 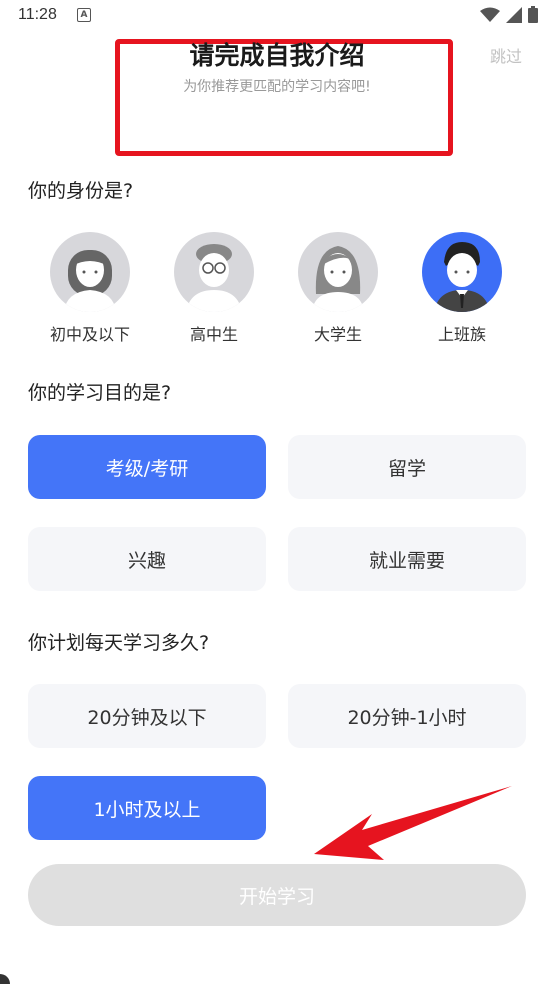 What do you see at coordinates (214, 272) in the screenshot?
I see `boy-glasses-avatar-icon` at bounding box center [214, 272].